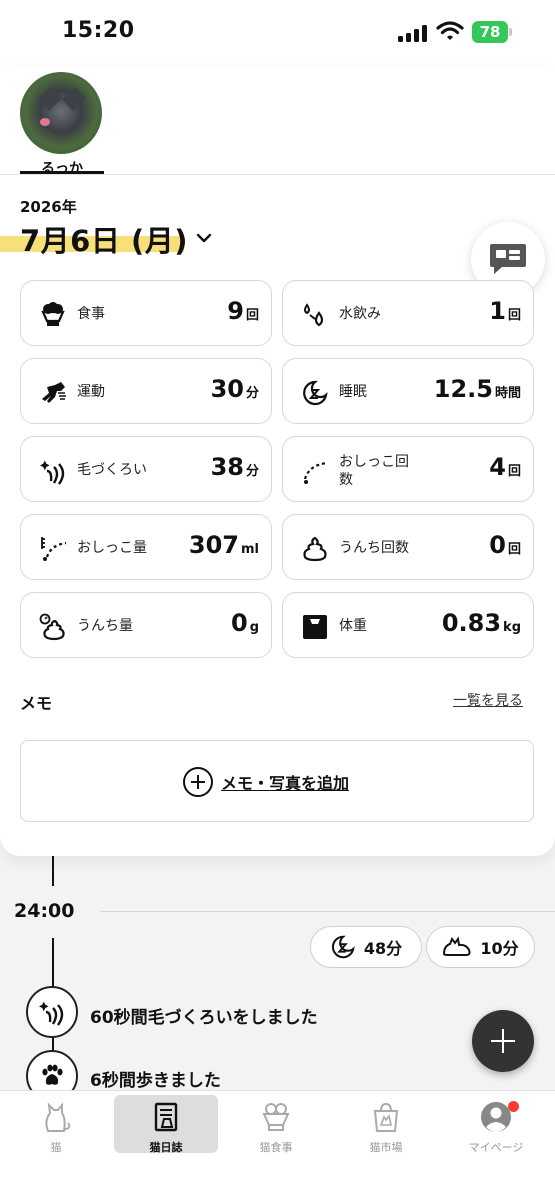 This screenshot has width=555, height=1200. What do you see at coordinates (412, 33) in the screenshot?
I see `cellular-signal-icon` at bounding box center [412, 33].